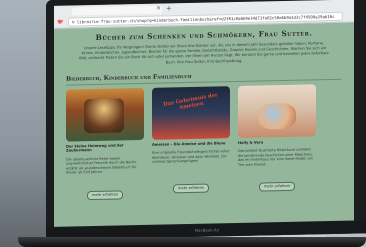 The image size is (366, 247). What do you see at coordinates (190, 101) in the screenshot?
I see `cover-title-text: Das Geheimnis der Ameisen` at bounding box center [190, 101].